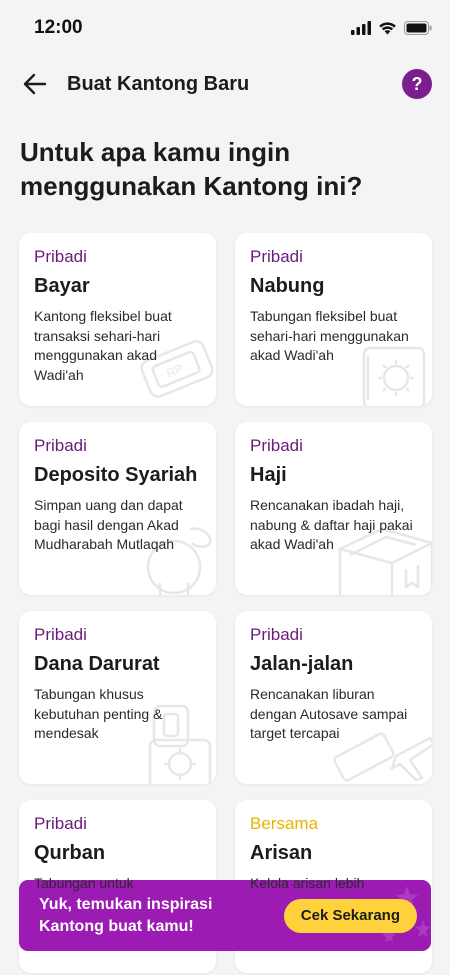 The width and height of the screenshot is (450, 975). Describe the element at coordinates (155, 152) in the screenshot. I see `question-line-1: Untuk apa kamu ingin` at that location.